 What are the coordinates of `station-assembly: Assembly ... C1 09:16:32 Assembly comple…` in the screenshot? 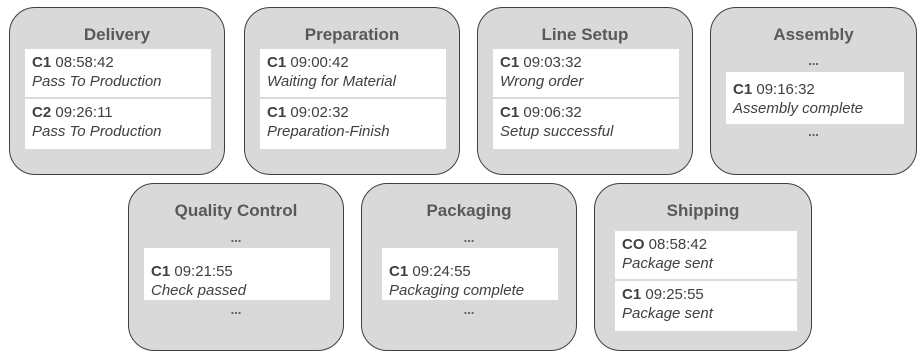 It's located at (813, 91).